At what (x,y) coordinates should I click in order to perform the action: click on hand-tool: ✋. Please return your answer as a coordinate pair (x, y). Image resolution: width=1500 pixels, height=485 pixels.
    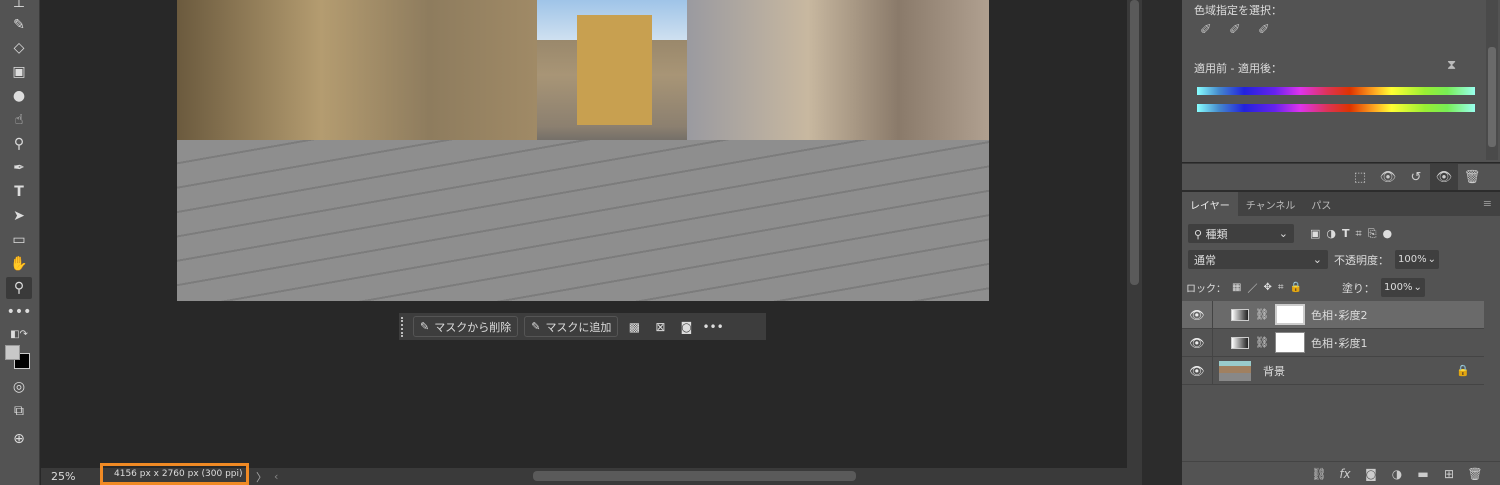
    Looking at the image, I should click on (19, 264).